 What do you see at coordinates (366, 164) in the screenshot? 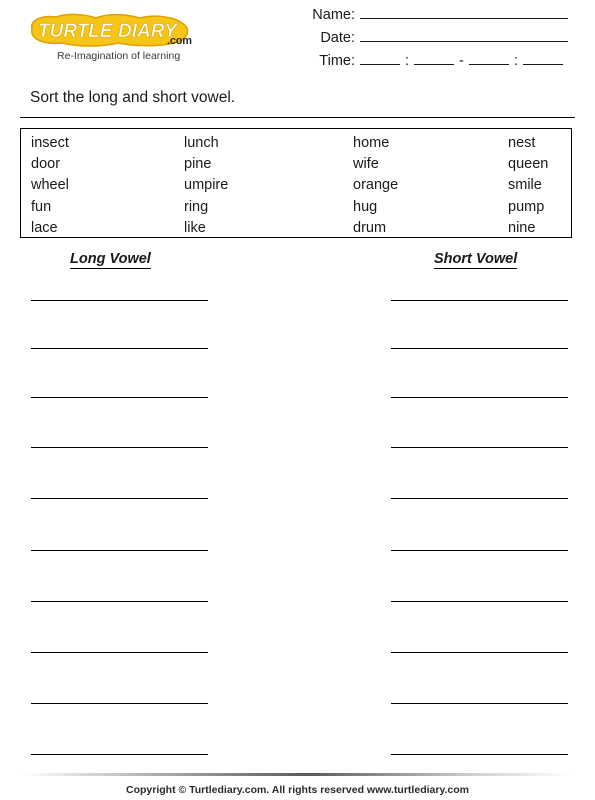
I see `word-item: wife` at bounding box center [366, 164].